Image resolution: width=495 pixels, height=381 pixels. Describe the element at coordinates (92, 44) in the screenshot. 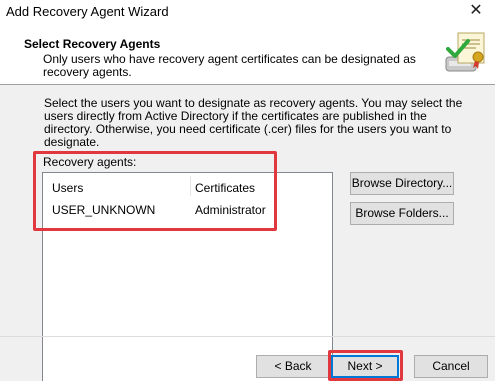

I see `page-title: Select Recovery Agents` at that location.